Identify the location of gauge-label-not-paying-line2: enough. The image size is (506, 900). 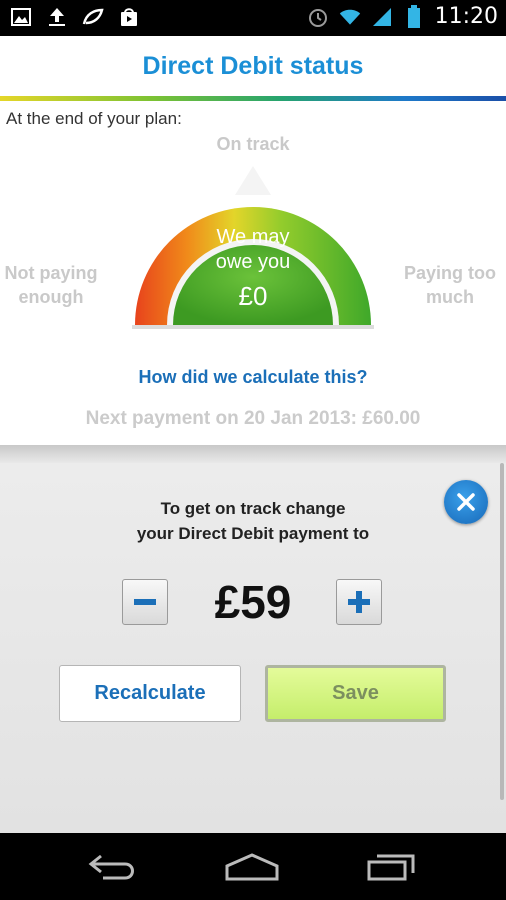
(51, 297).